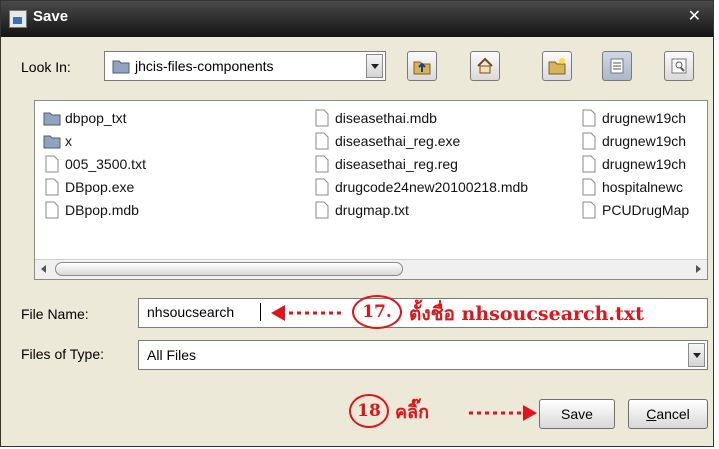  I want to click on look-in-label: Look In:, so click(46, 67).